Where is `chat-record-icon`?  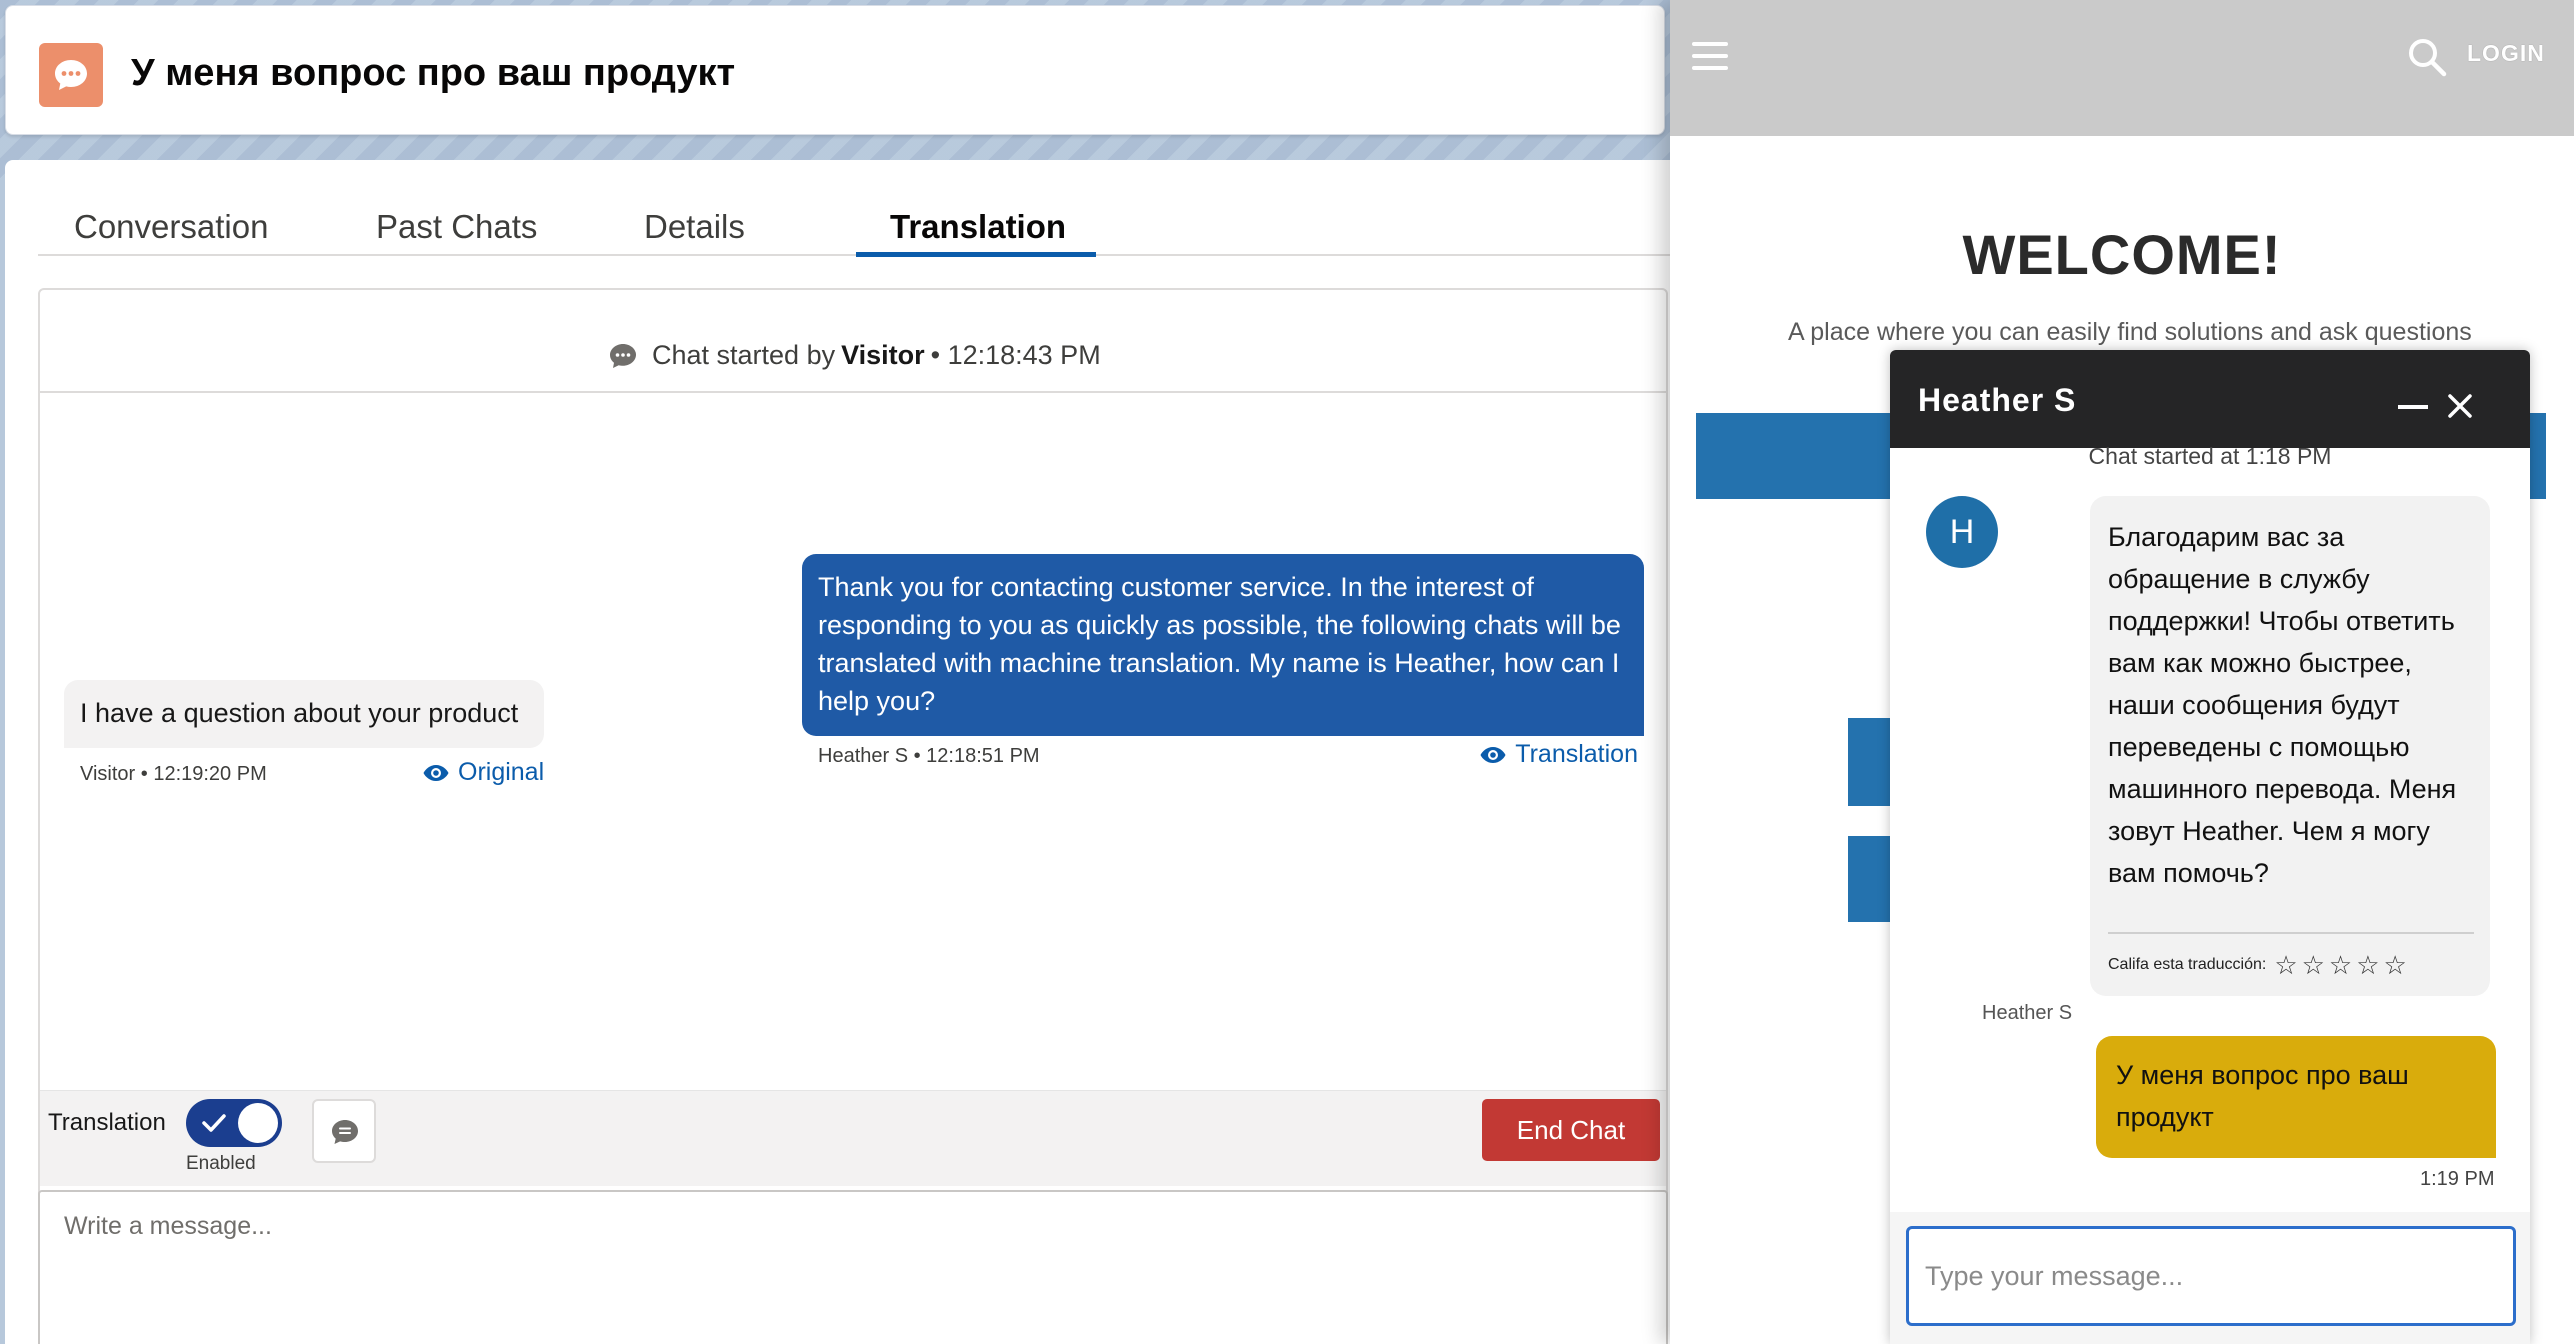 chat-record-icon is located at coordinates (71, 75).